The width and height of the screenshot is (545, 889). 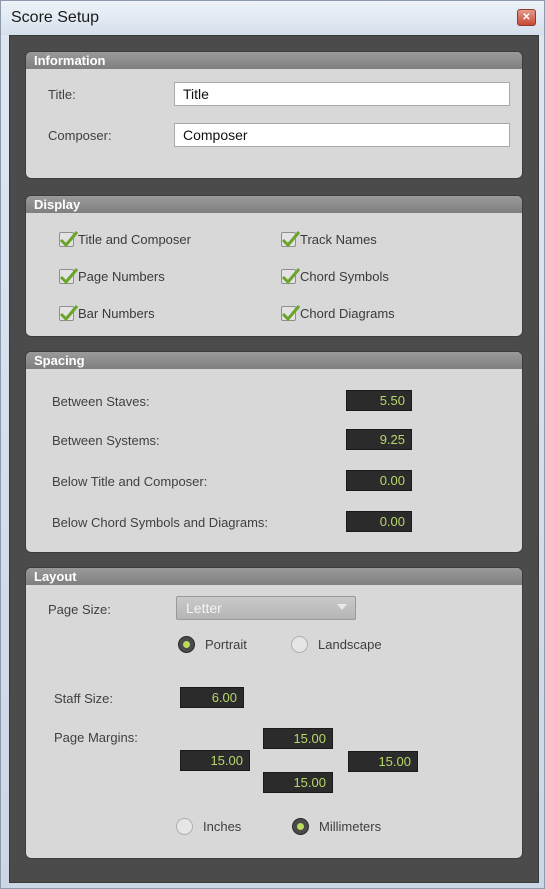 What do you see at coordinates (222, 826) in the screenshot?
I see `inches-label: Inches` at bounding box center [222, 826].